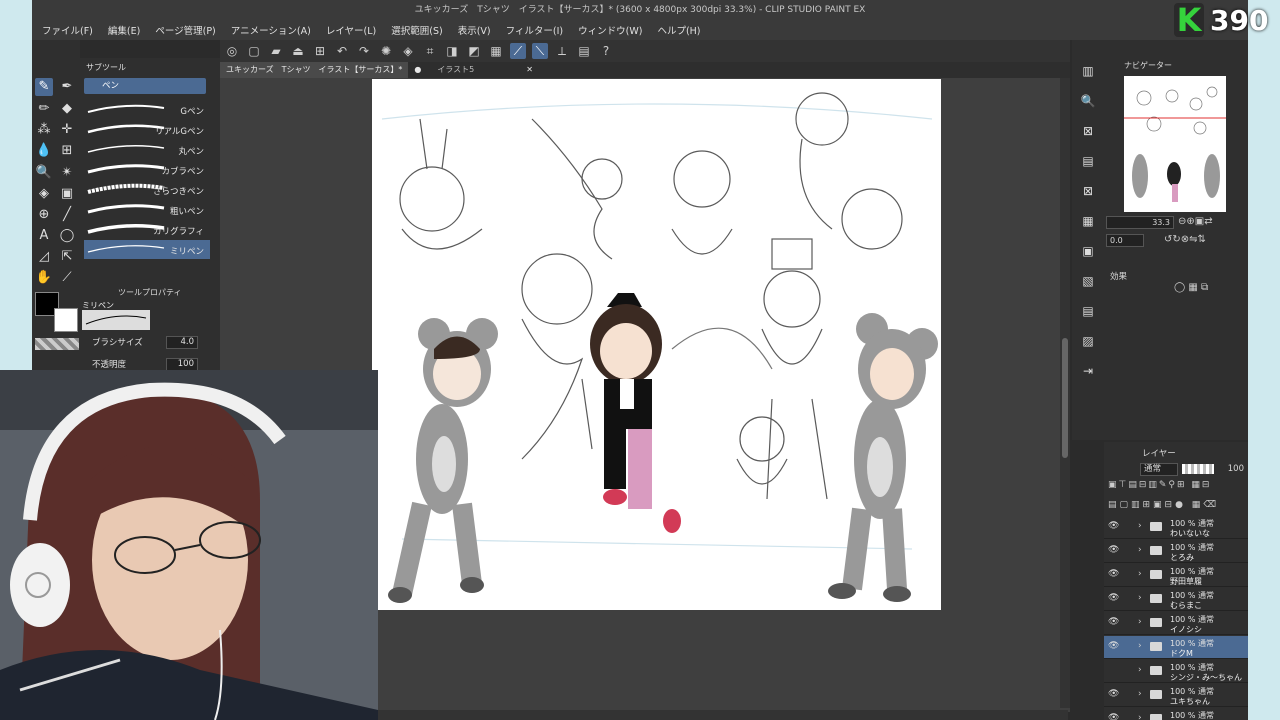 Image resolution: width=1280 pixels, height=720 pixels. What do you see at coordinates (364, 51) in the screenshot?
I see `redo-icon: ↷` at bounding box center [364, 51].